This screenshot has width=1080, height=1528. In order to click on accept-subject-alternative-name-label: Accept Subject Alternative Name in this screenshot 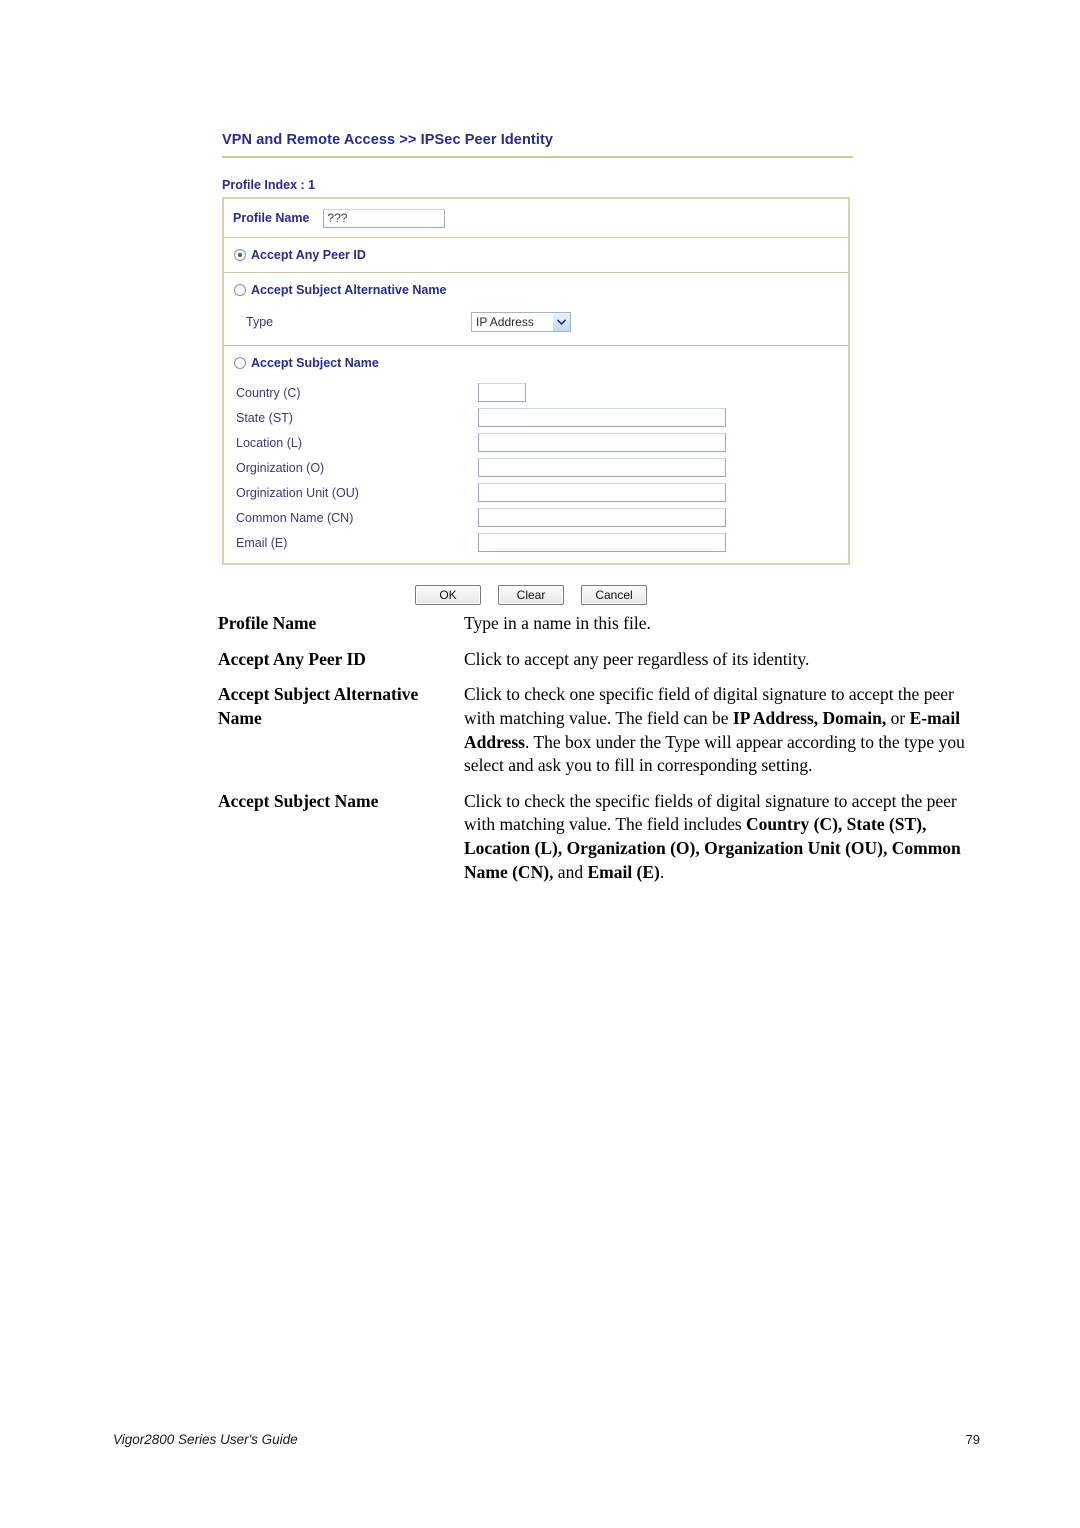, I will do `click(349, 290)`.